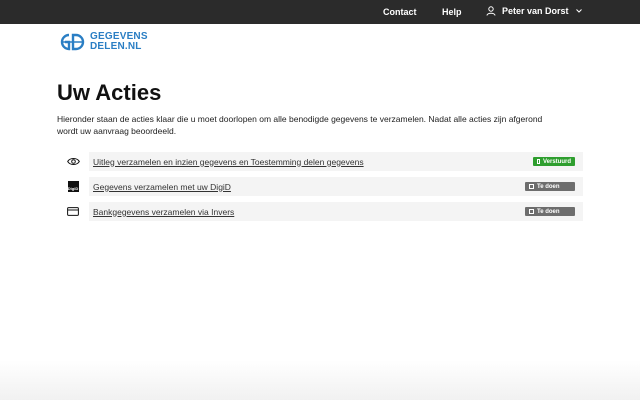 Image resolution: width=640 pixels, height=400 pixels. I want to click on action-link: Gegevens verzamelen met uw DigiD, so click(162, 187).